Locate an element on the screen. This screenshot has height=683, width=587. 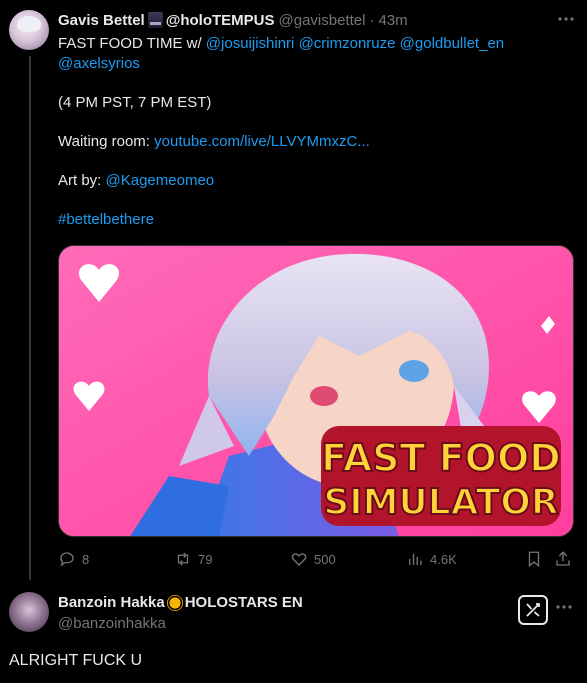
reply-count: 8 is located at coordinates (86, 559).